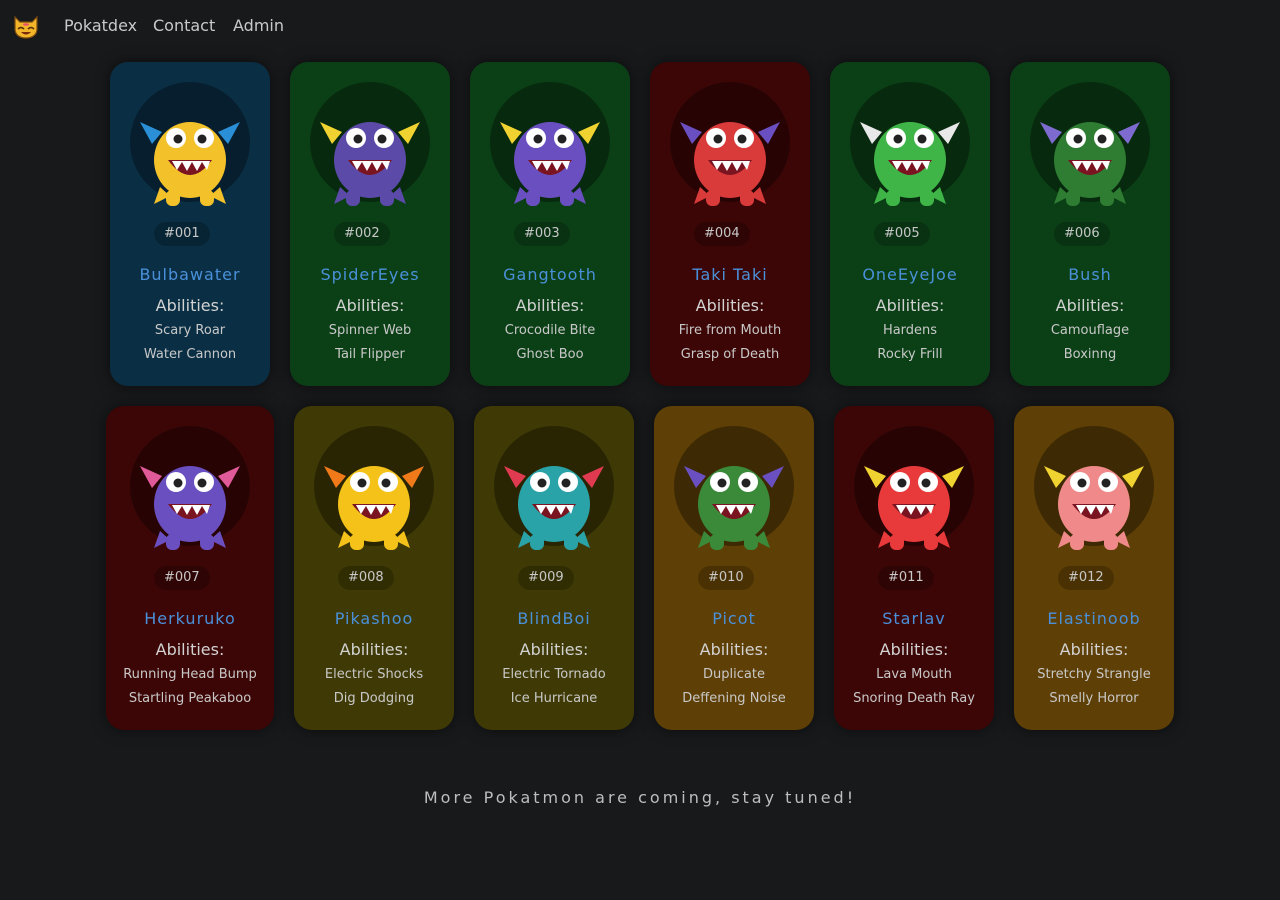 The width and height of the screenshot is (1280, 900). I want to click on footer-message: More Pokatmon are coming, stay tuned!, so click(640, 797).